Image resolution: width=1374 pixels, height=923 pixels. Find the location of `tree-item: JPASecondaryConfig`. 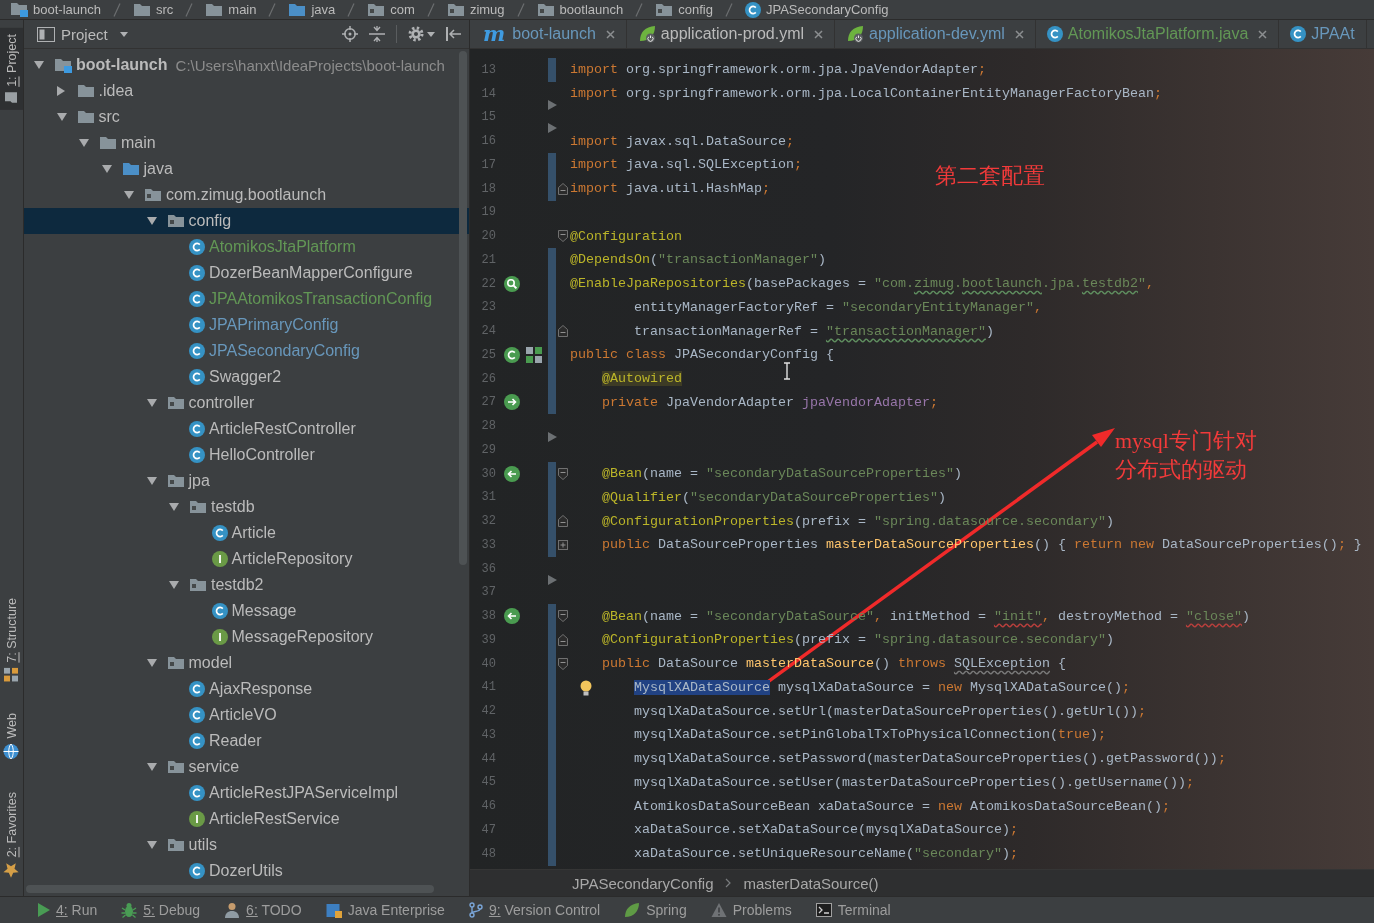

tree-item: JPASecondaryConfig is located at coordinates (246, 351).